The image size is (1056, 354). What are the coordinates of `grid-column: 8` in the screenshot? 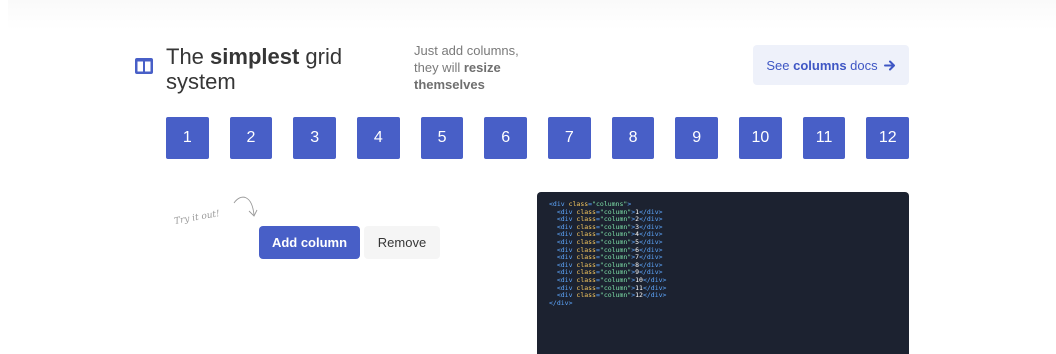 It's located at (633, 138).